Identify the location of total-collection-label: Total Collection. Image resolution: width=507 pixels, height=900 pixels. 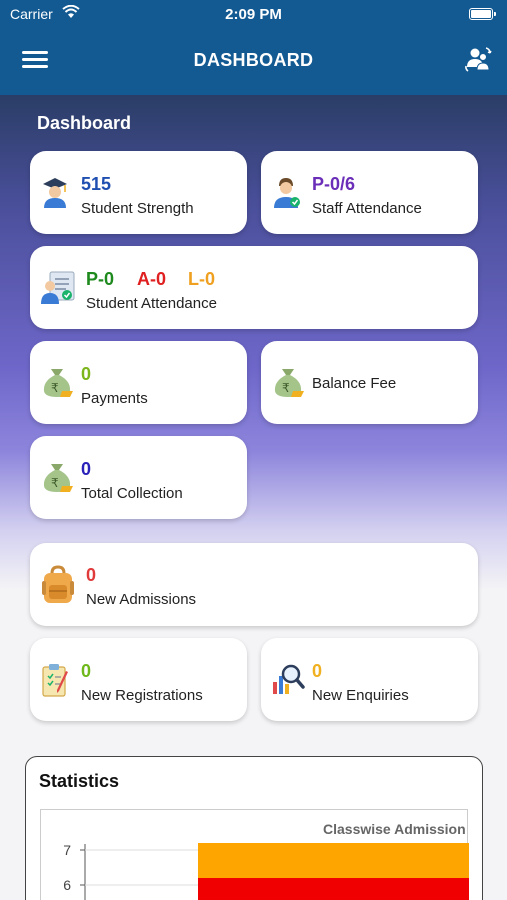
(132, 493).